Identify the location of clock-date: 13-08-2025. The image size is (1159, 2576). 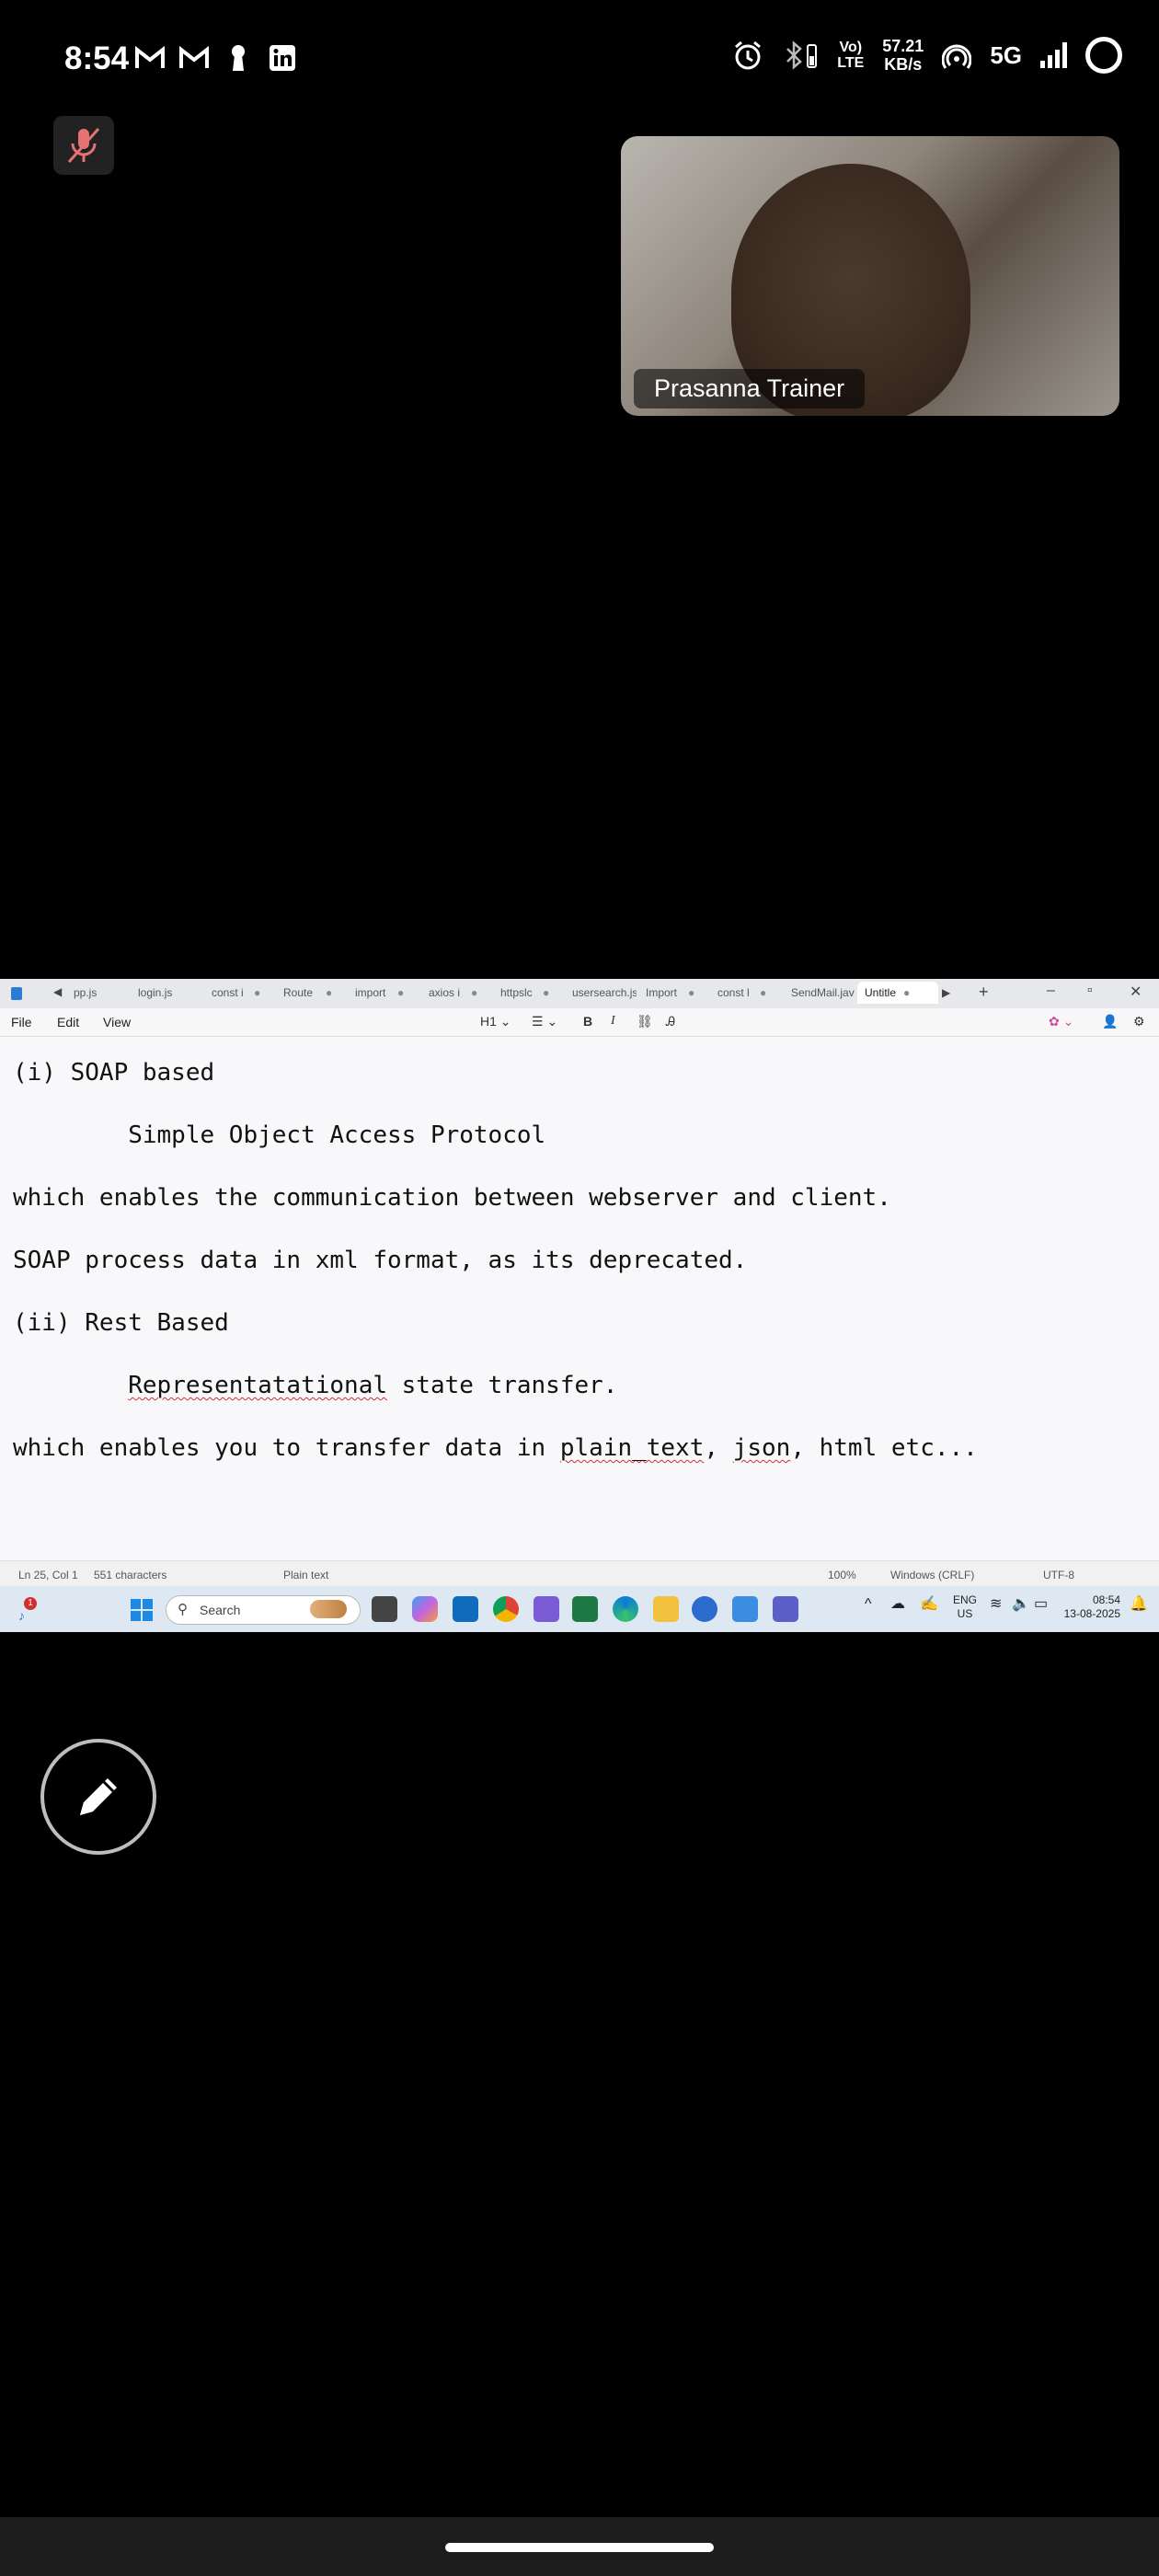
(1091, 1613).